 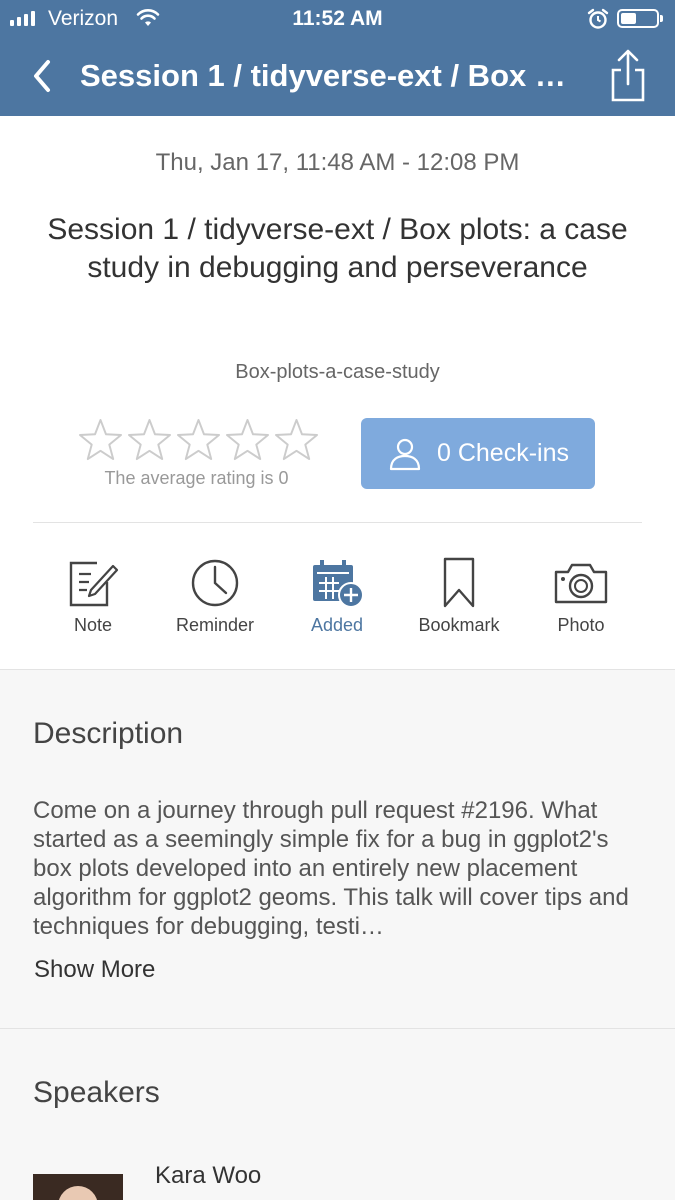 I want to click on speakers-section: Speakers Kara Woo, so click(x=337, y=1115).